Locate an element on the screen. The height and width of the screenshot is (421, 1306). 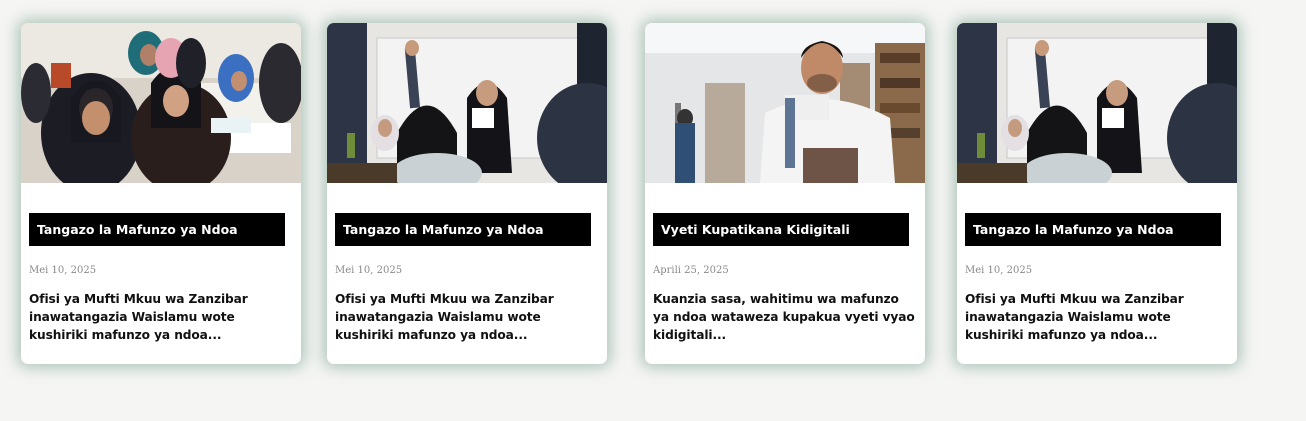
card-date: Aprili 25, 2025 is located at coordinates (691, 270).